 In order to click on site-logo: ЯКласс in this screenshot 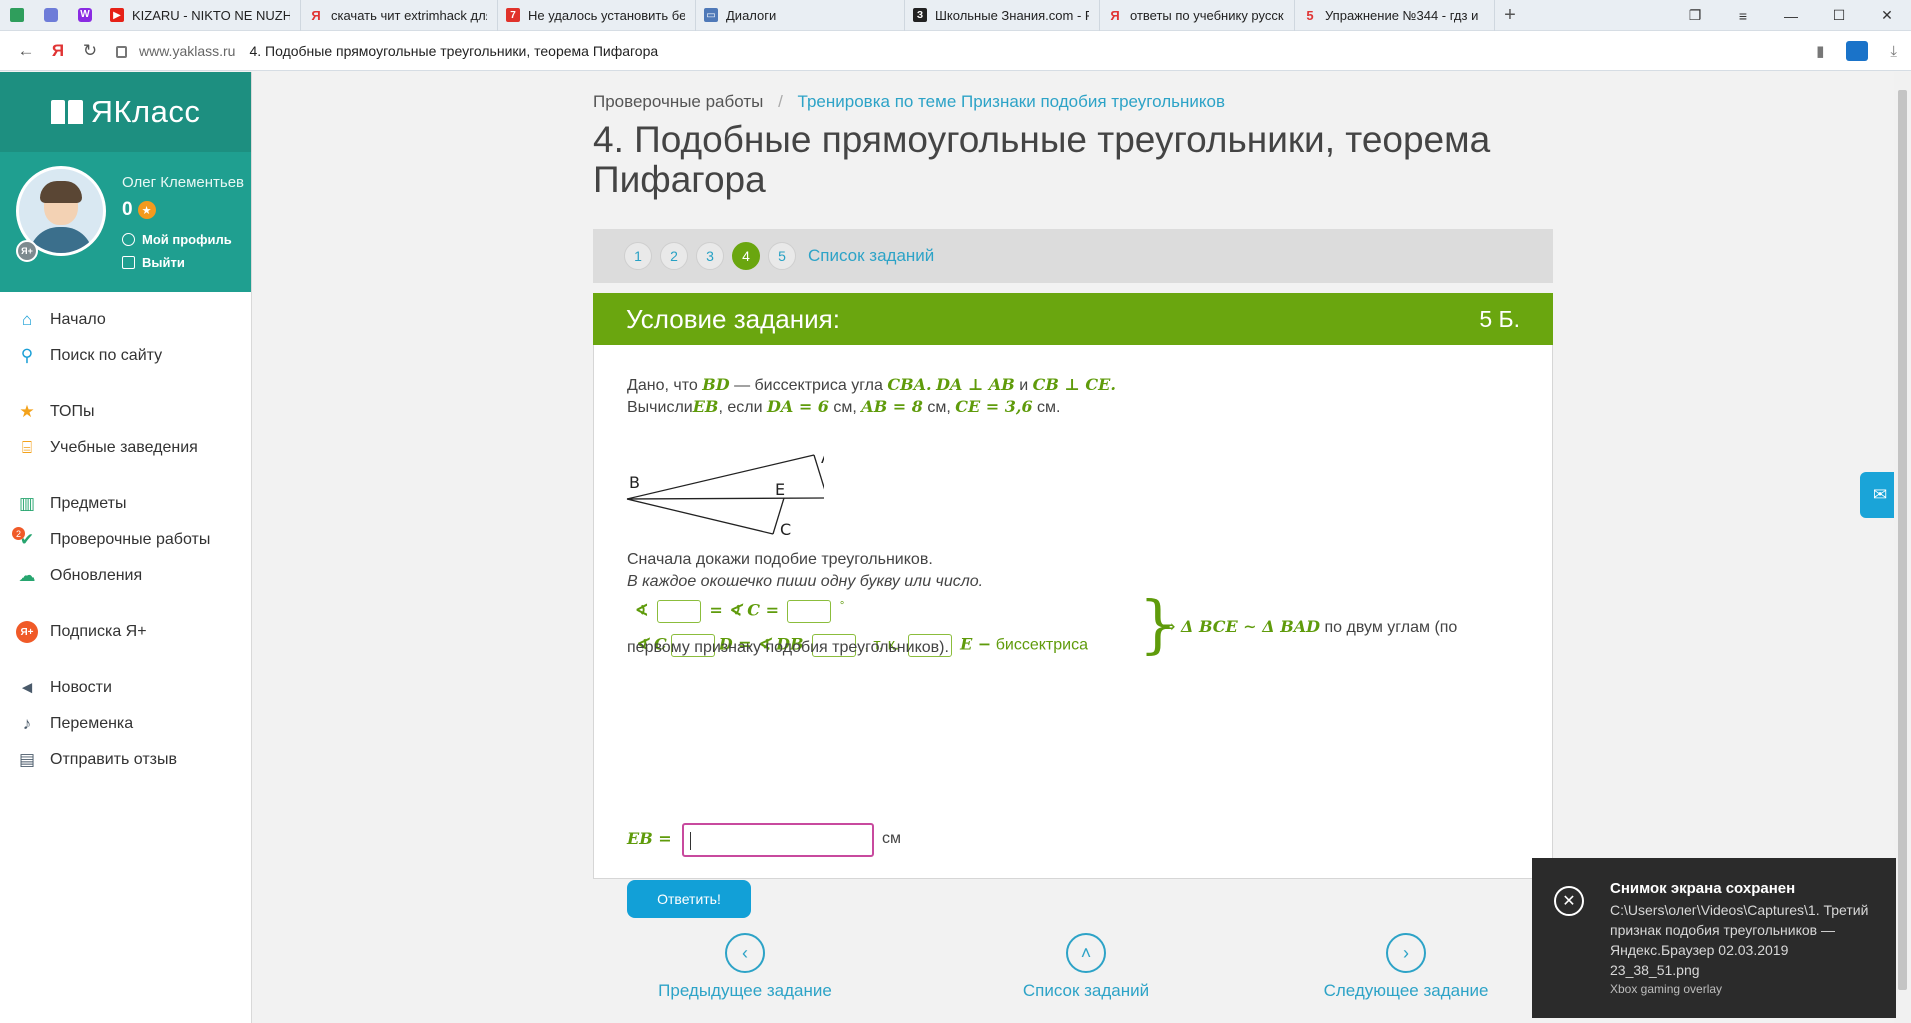, I will do `click(125, 112)`.